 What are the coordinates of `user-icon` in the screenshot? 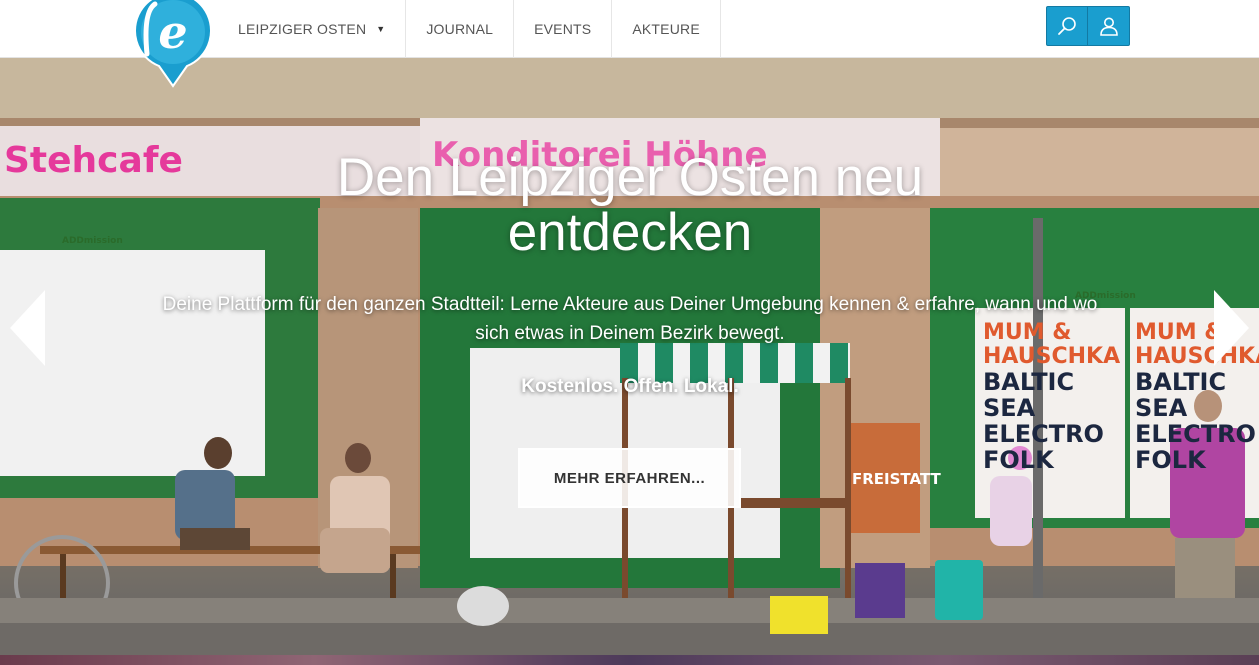 It's located at (1108, 26).